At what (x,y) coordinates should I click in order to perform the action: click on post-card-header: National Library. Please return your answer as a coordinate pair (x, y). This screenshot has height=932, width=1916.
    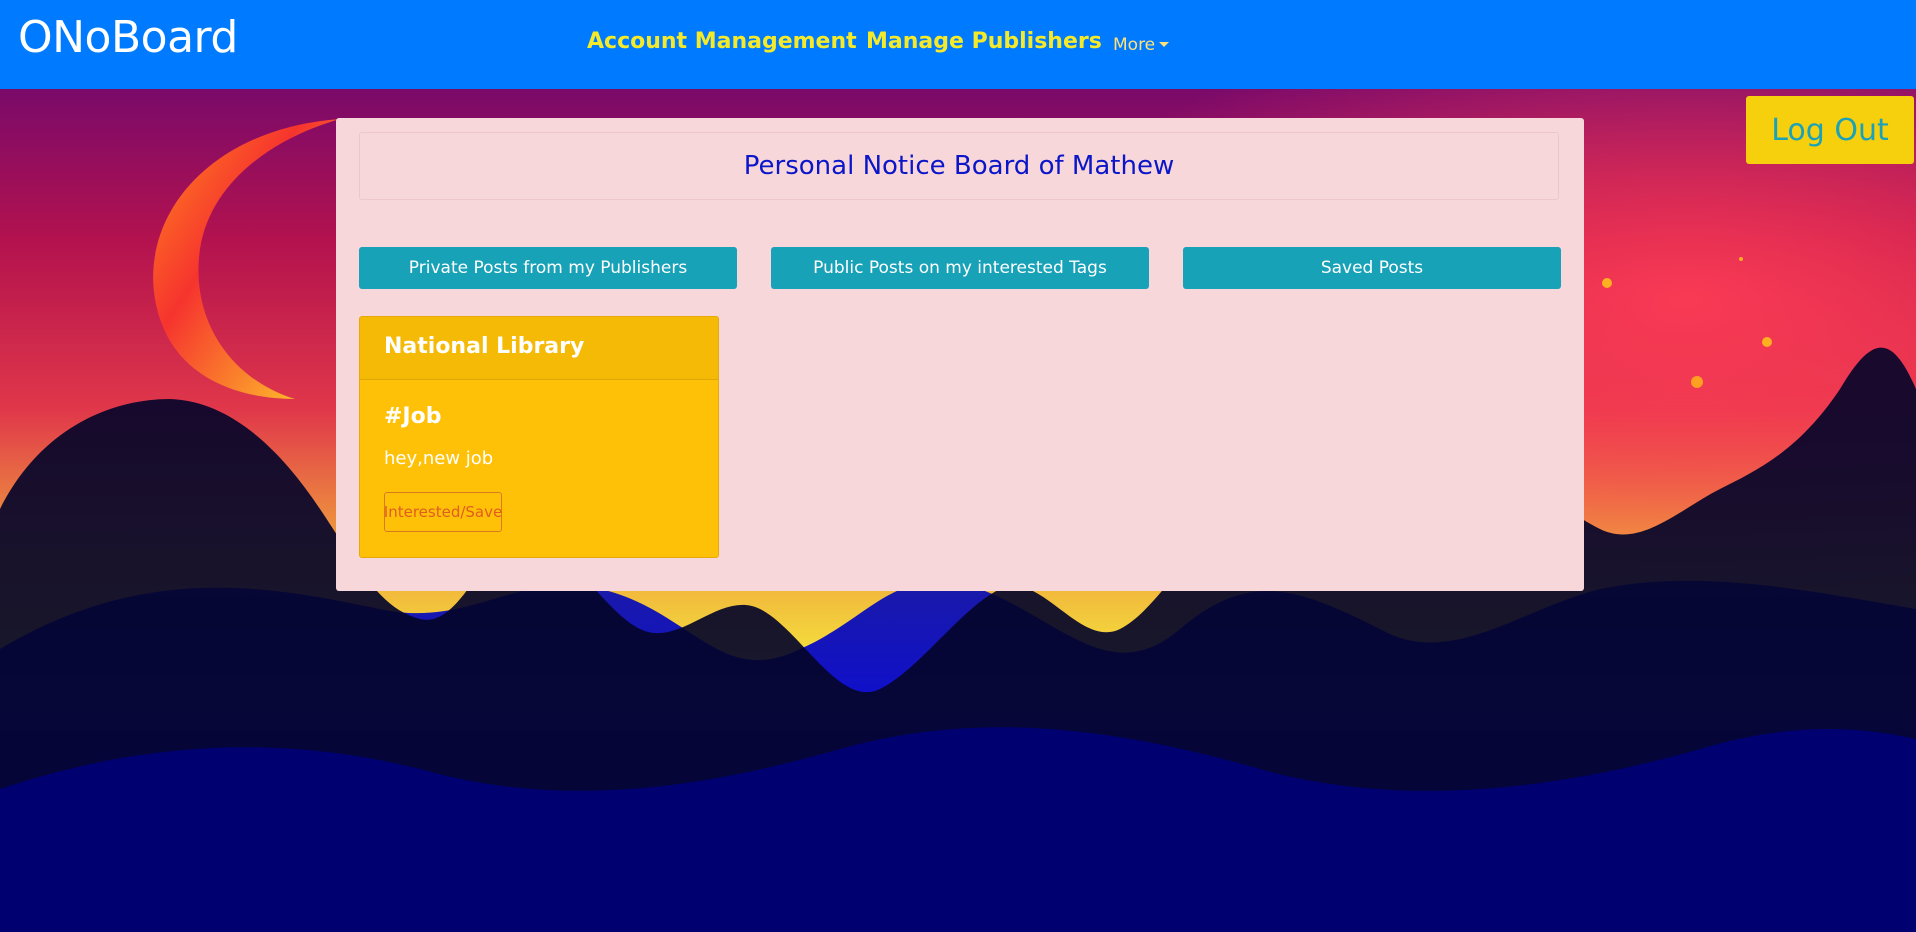
    Looking at the image, I should click on (539, 348).